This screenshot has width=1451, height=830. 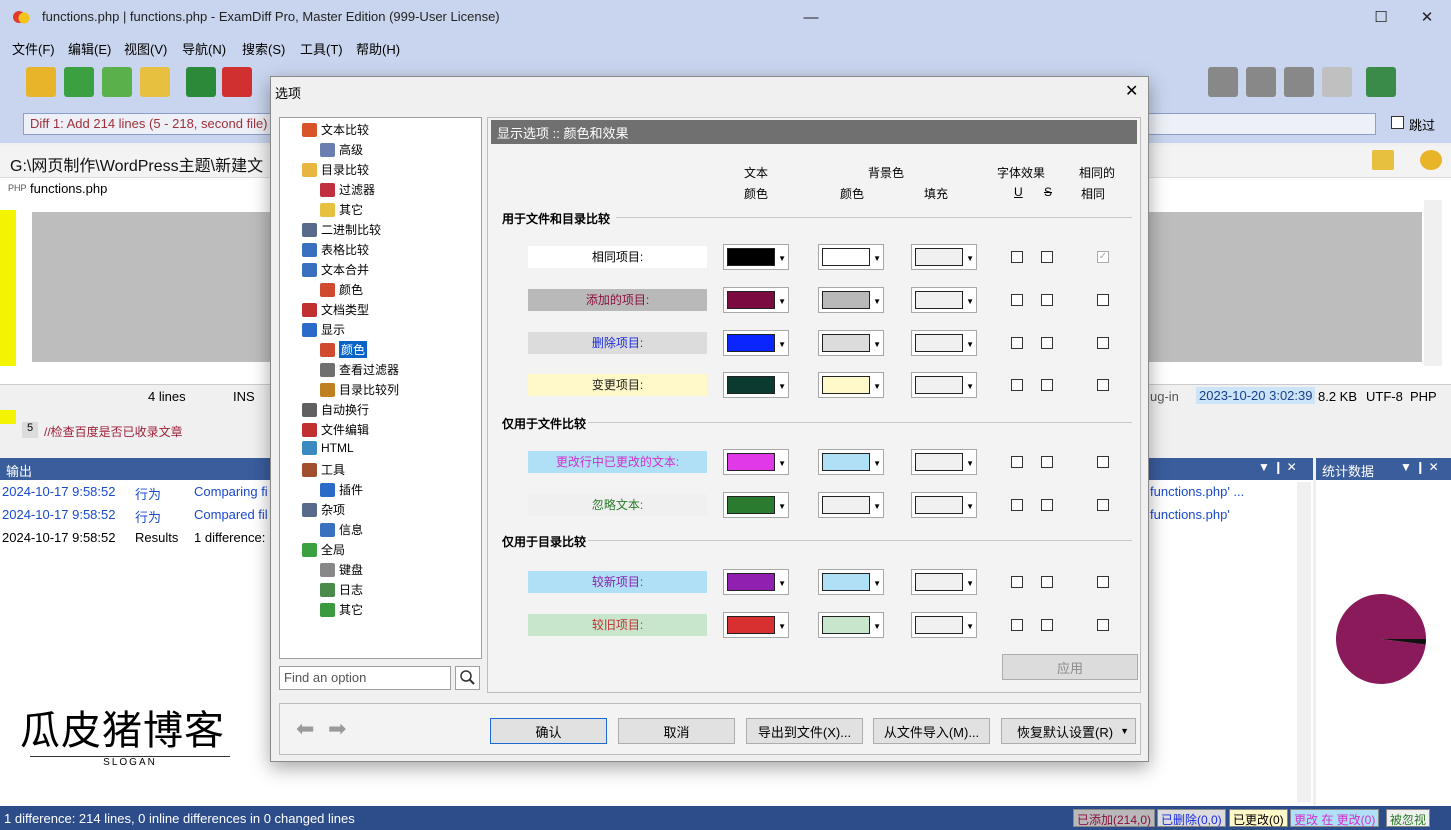 What do you see at coordinates (347, 189) in the screenshot?
I see `tree-item: 过滤器` at bounding box center [347, 189].